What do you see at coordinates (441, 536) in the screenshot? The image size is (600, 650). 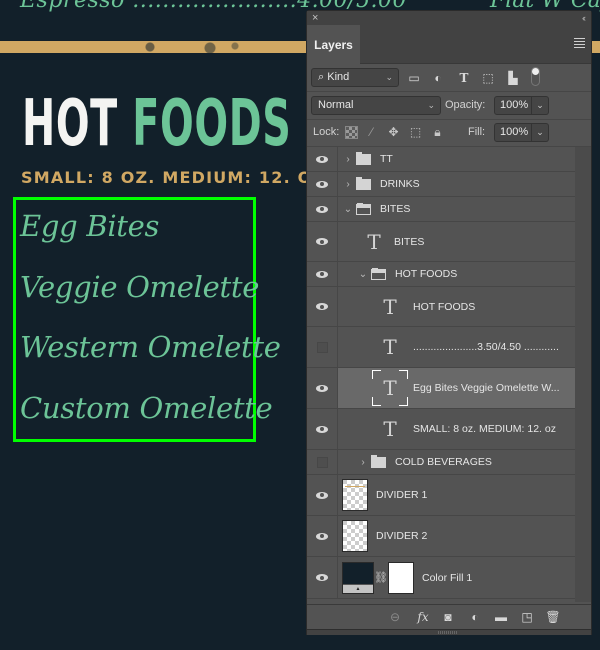 I see `layer-row: DIVIDER 2` at bounding box center [441, 536].